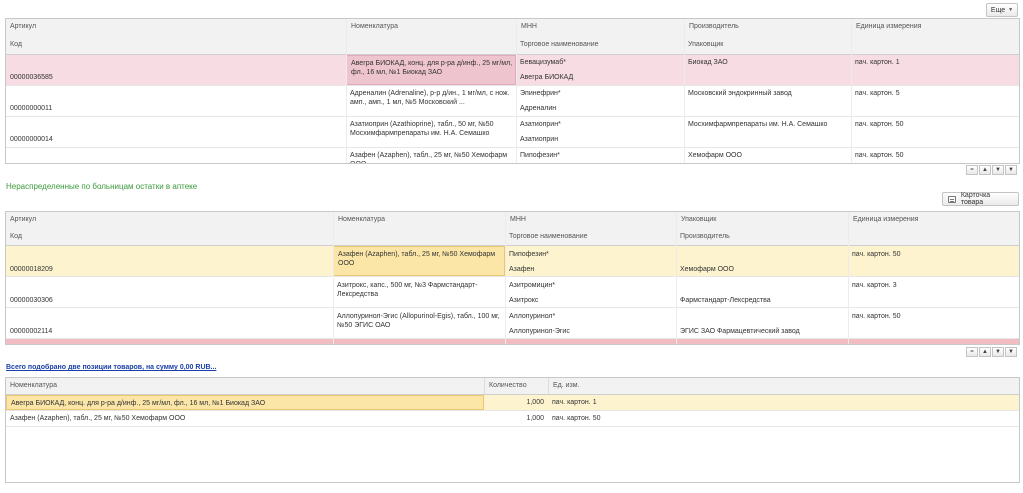 The image size is (1023, 493). What do you see at coordinates (1011, 10) in the screenshot?
I see `chevron-down-icon: ▼` at bounding box center [1011, 10].